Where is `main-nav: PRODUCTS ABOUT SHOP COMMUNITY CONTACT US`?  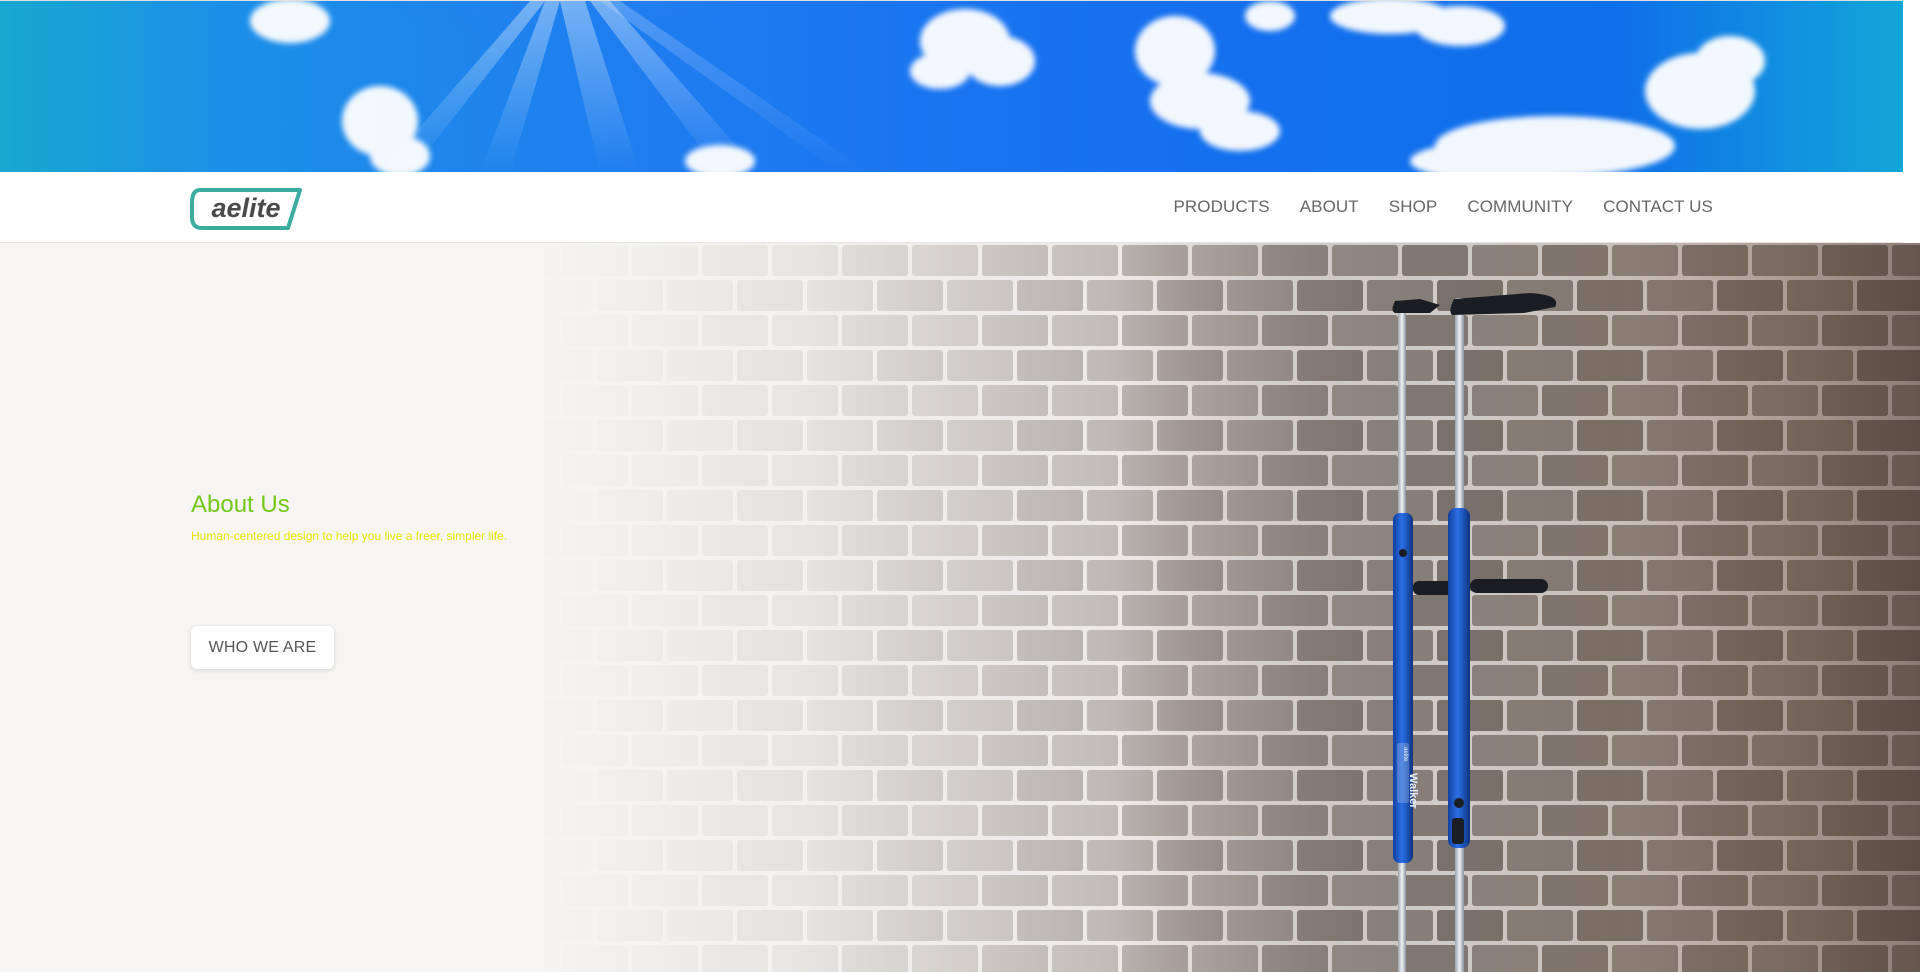
main-nav: PRODUCTS ABOUT SHOP COMMUNITY CONTACT US is located at coordinates (1443, 207).